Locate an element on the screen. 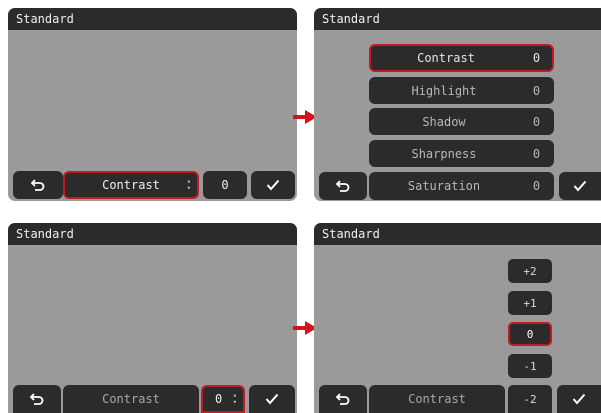  panel-4-back-button is located at coordinates (343, 399).